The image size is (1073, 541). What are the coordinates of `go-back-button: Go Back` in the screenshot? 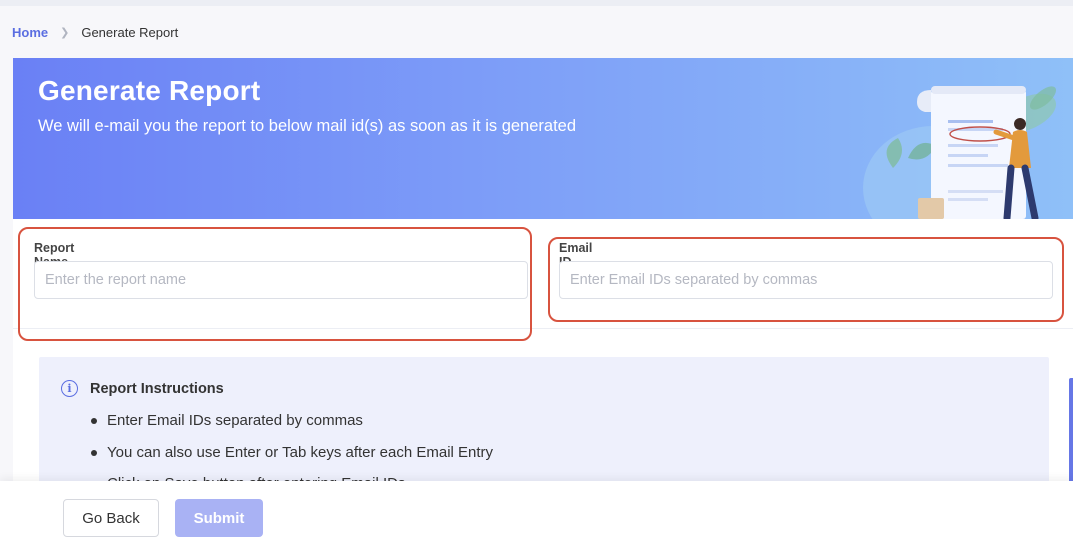 It's located at (111, 518).